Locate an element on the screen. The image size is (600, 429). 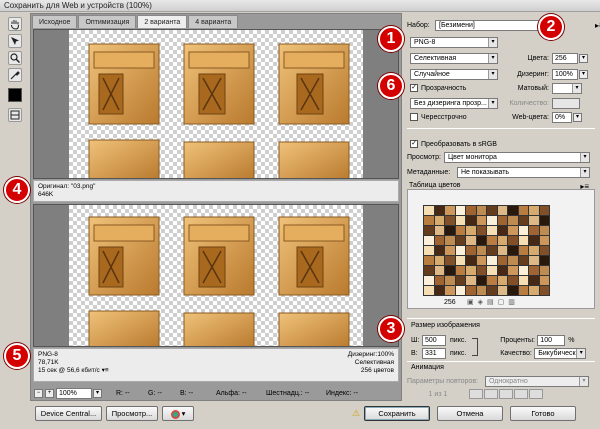
save-button: Сохранить is located at coordinates (397, 413).